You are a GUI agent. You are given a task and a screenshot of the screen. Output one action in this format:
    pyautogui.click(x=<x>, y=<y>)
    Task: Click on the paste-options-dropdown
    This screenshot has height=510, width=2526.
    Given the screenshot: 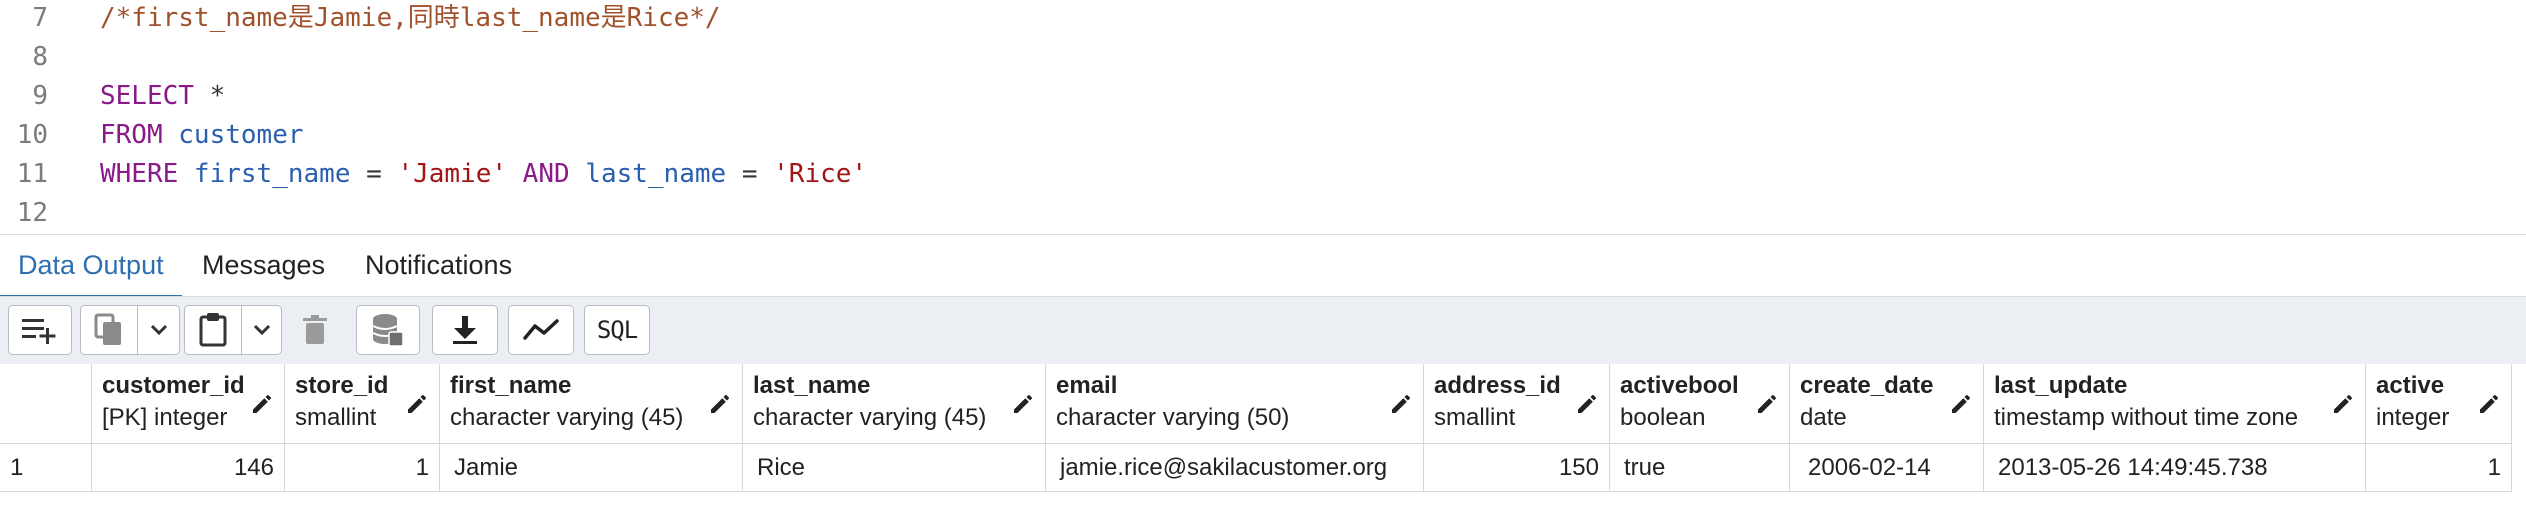 What is the action you would take?
    pyautogui.click(x=262, y=330)
    